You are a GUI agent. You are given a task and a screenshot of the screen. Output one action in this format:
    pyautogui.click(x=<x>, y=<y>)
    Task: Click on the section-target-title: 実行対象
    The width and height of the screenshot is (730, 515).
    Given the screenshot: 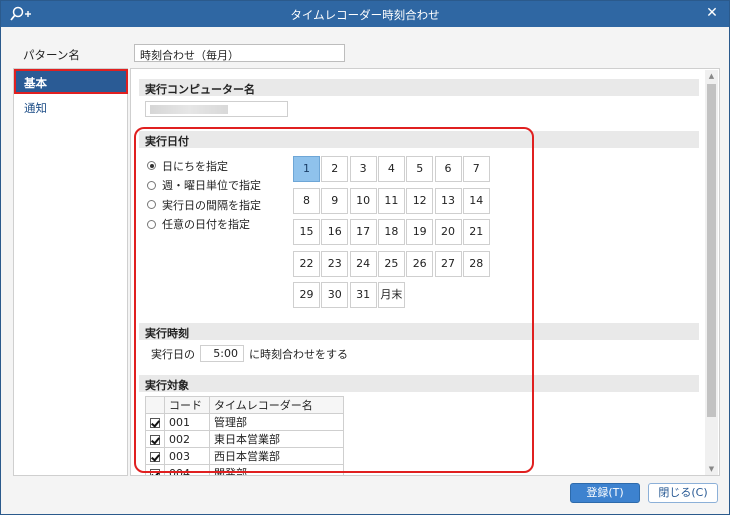 What is the action you would take?
    pyautogui.click(x=419, y=383)
    